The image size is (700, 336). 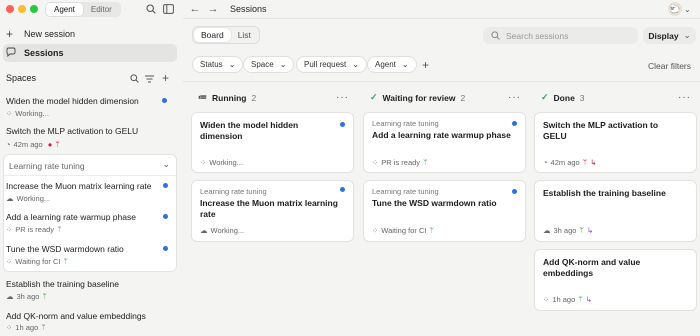 I want to click on sidebar-item-sessions: Sessions, so click(x=90, y=53).